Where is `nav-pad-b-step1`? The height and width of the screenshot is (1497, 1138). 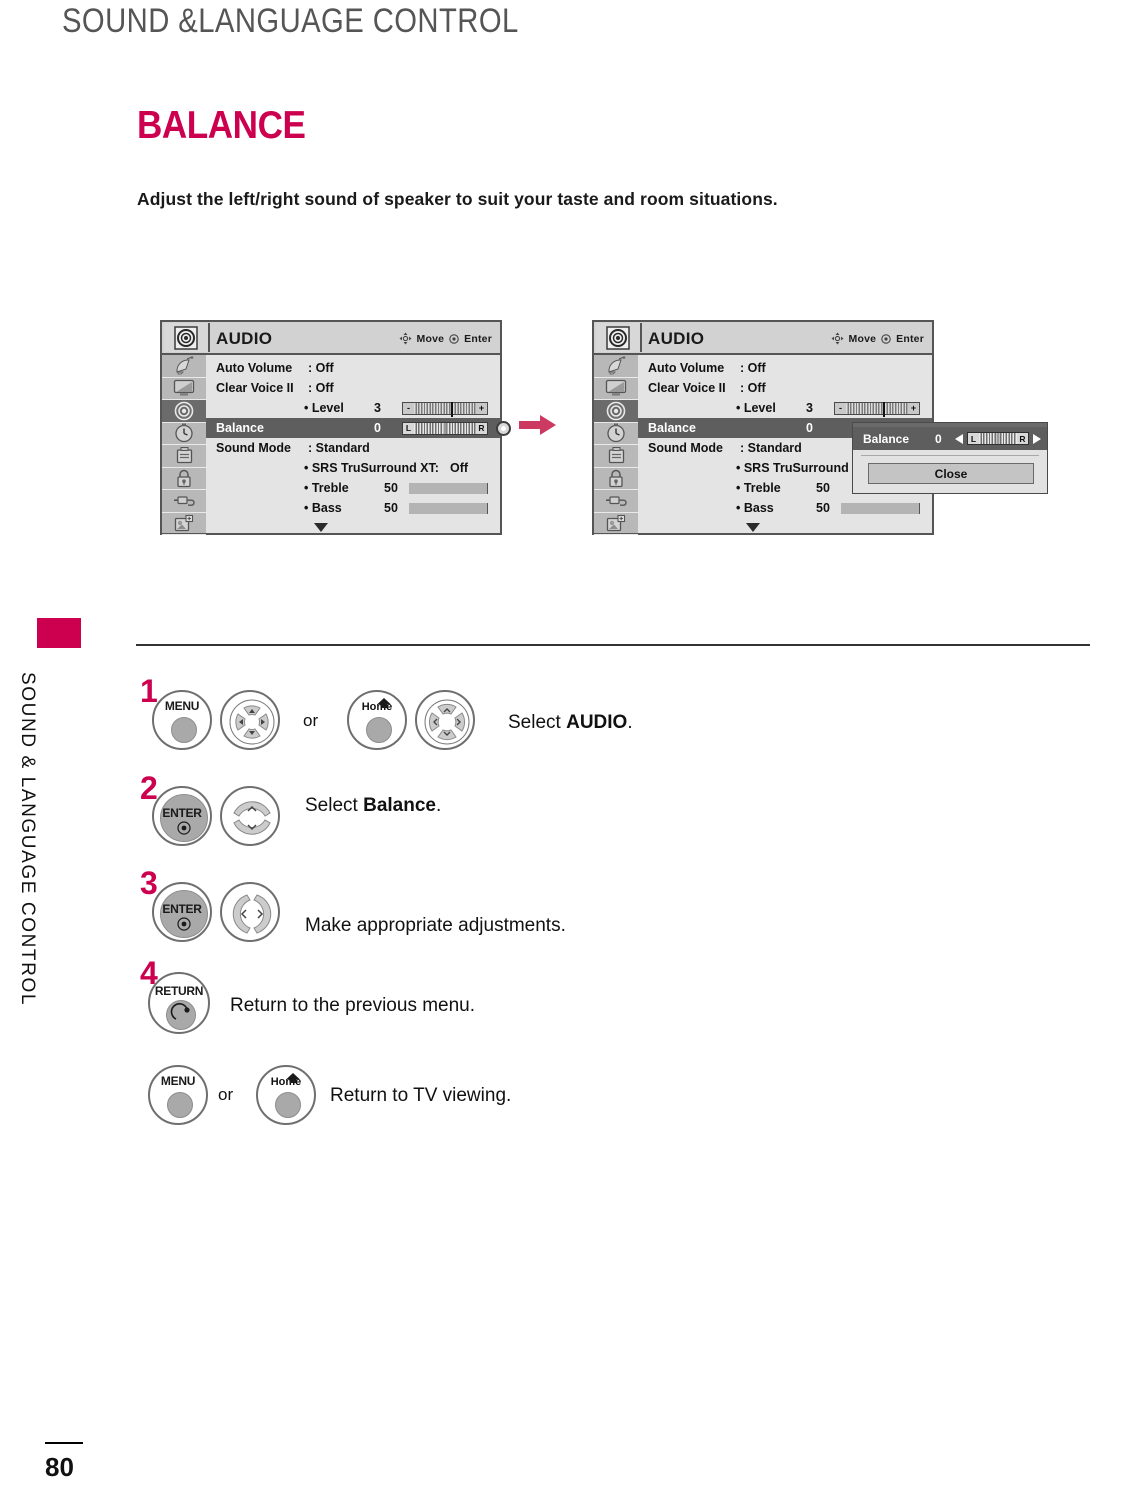
nav-pad-b-step1 is located at coordinates (445, 720).